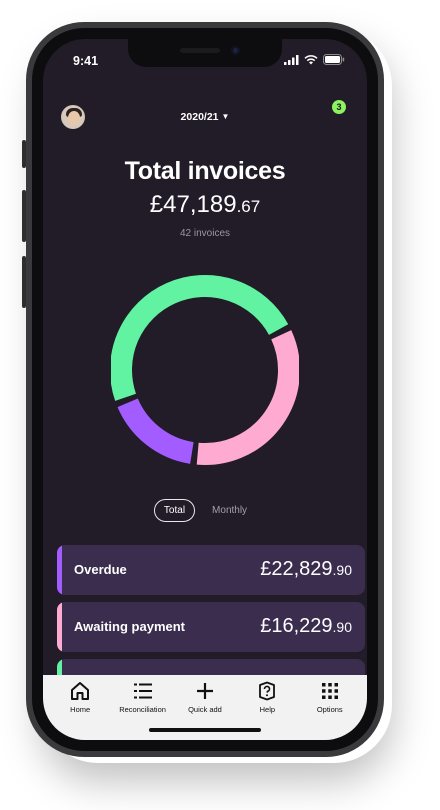 This screenshot has height=810, width=440. Describe the element at coordinates (193, 204) in the screenshot. I see `total-amount-major: £47,189` at that location.